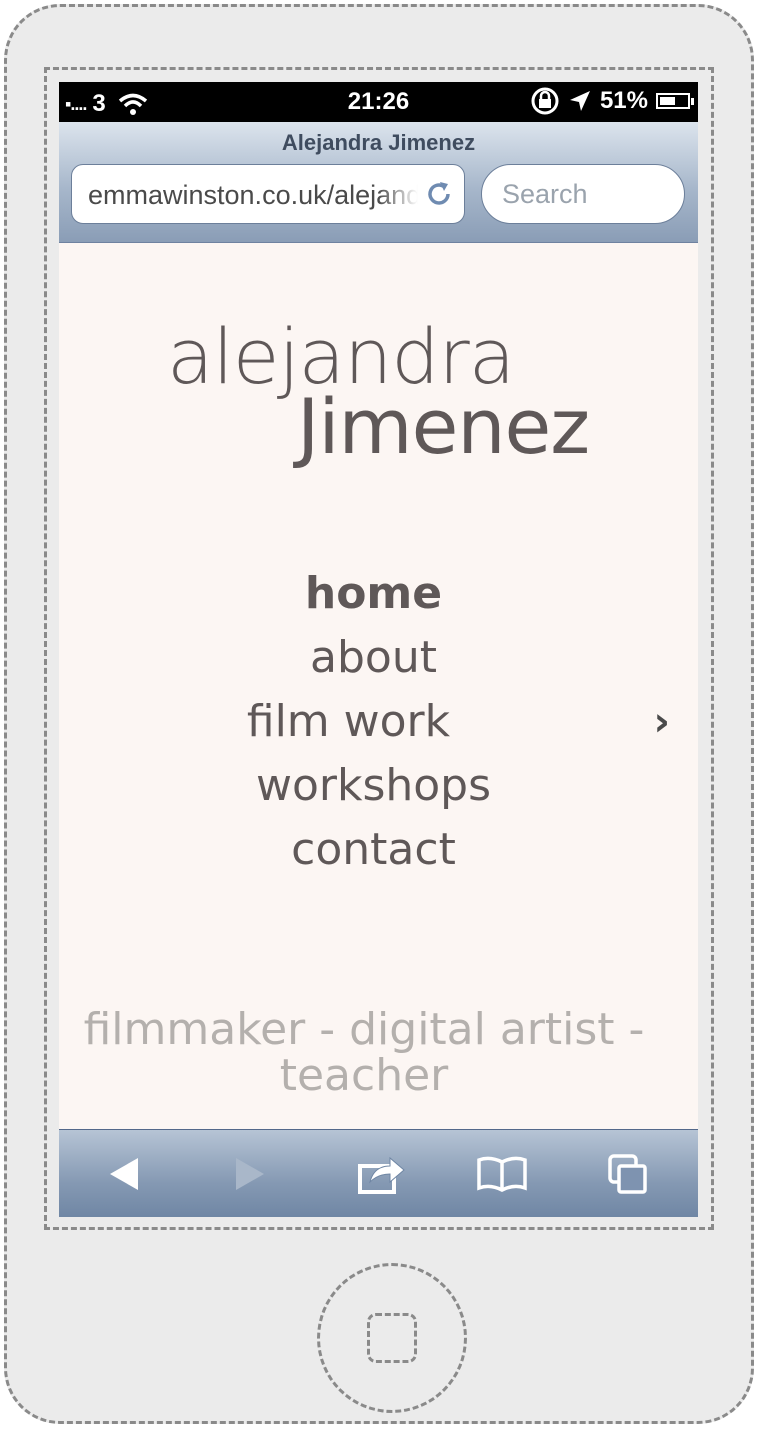 The width and height of the screenshot is (761, 1430). I want to click on search-field, so click(583, 194).